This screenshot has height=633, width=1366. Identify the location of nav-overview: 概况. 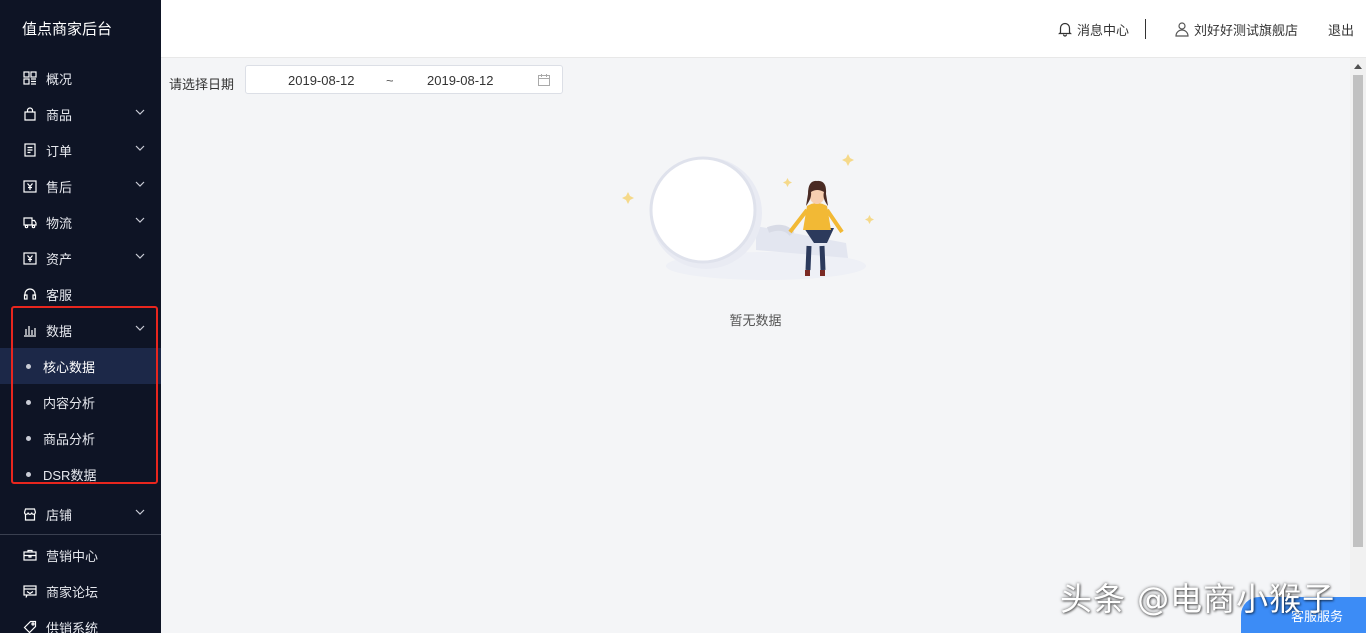
(80, 78).